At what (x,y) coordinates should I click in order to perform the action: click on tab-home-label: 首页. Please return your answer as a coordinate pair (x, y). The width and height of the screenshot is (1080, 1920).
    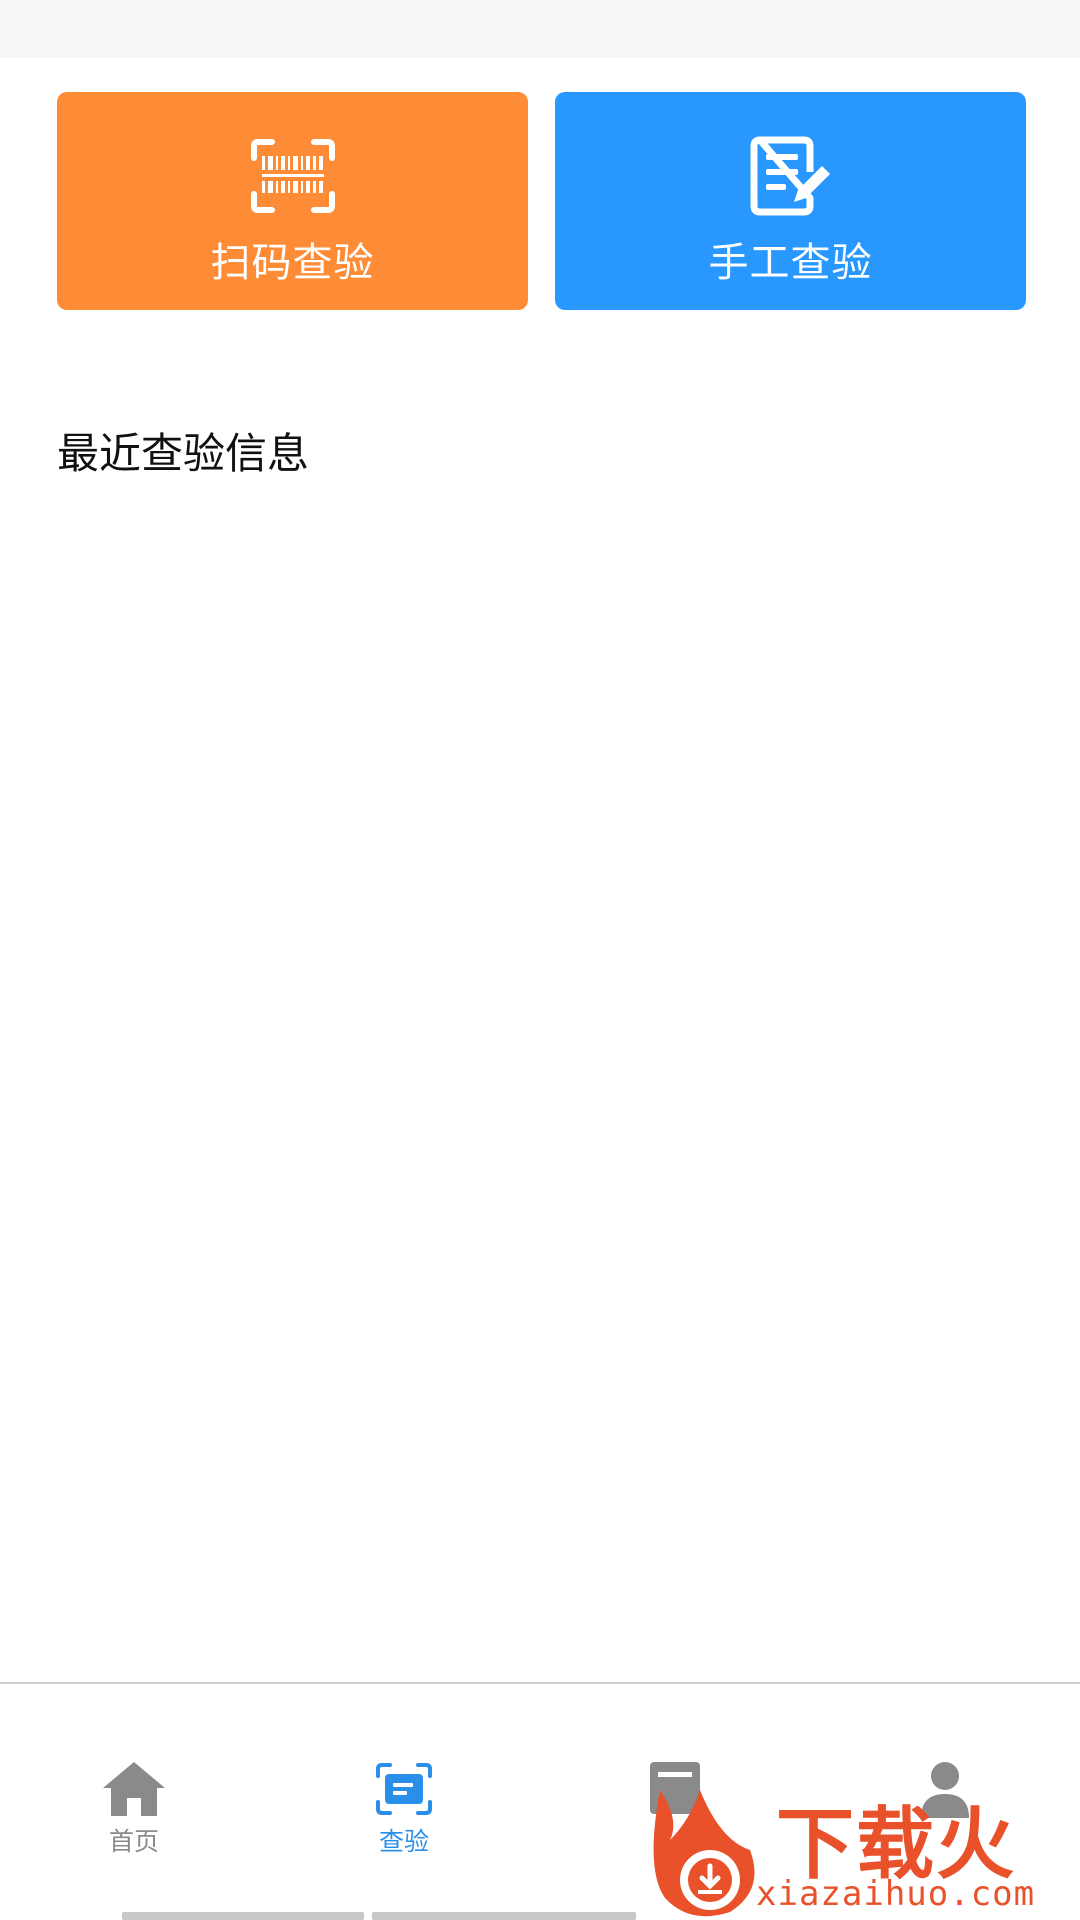
    Looking at the image, I should click on (133, 1841).